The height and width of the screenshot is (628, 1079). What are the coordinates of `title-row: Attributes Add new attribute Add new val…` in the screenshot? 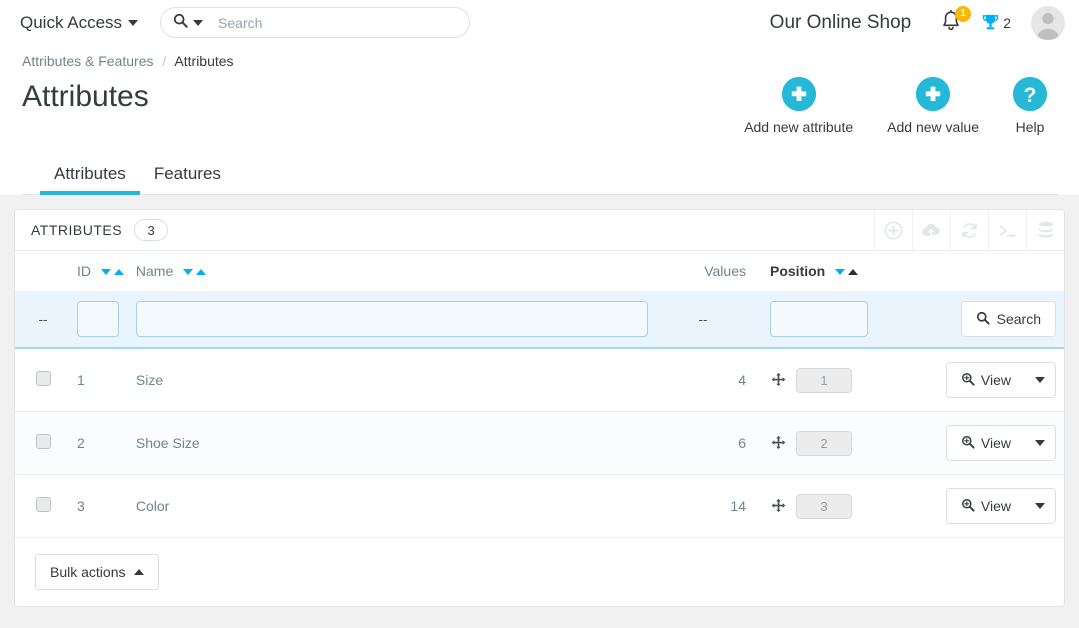 It's located at (540, 102).